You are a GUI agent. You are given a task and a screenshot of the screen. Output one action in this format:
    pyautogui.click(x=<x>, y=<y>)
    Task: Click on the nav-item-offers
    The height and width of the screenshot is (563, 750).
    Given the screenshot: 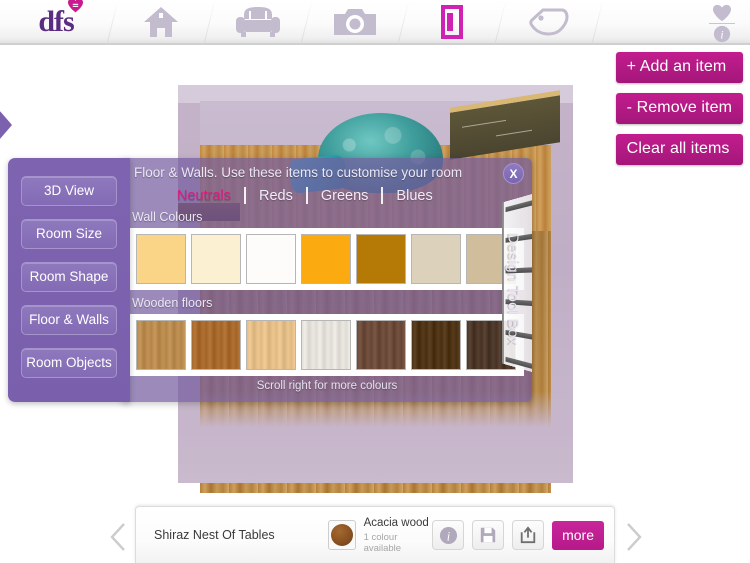 What is the action you would take?
    pyautogui.click(x=549, y=22)
    